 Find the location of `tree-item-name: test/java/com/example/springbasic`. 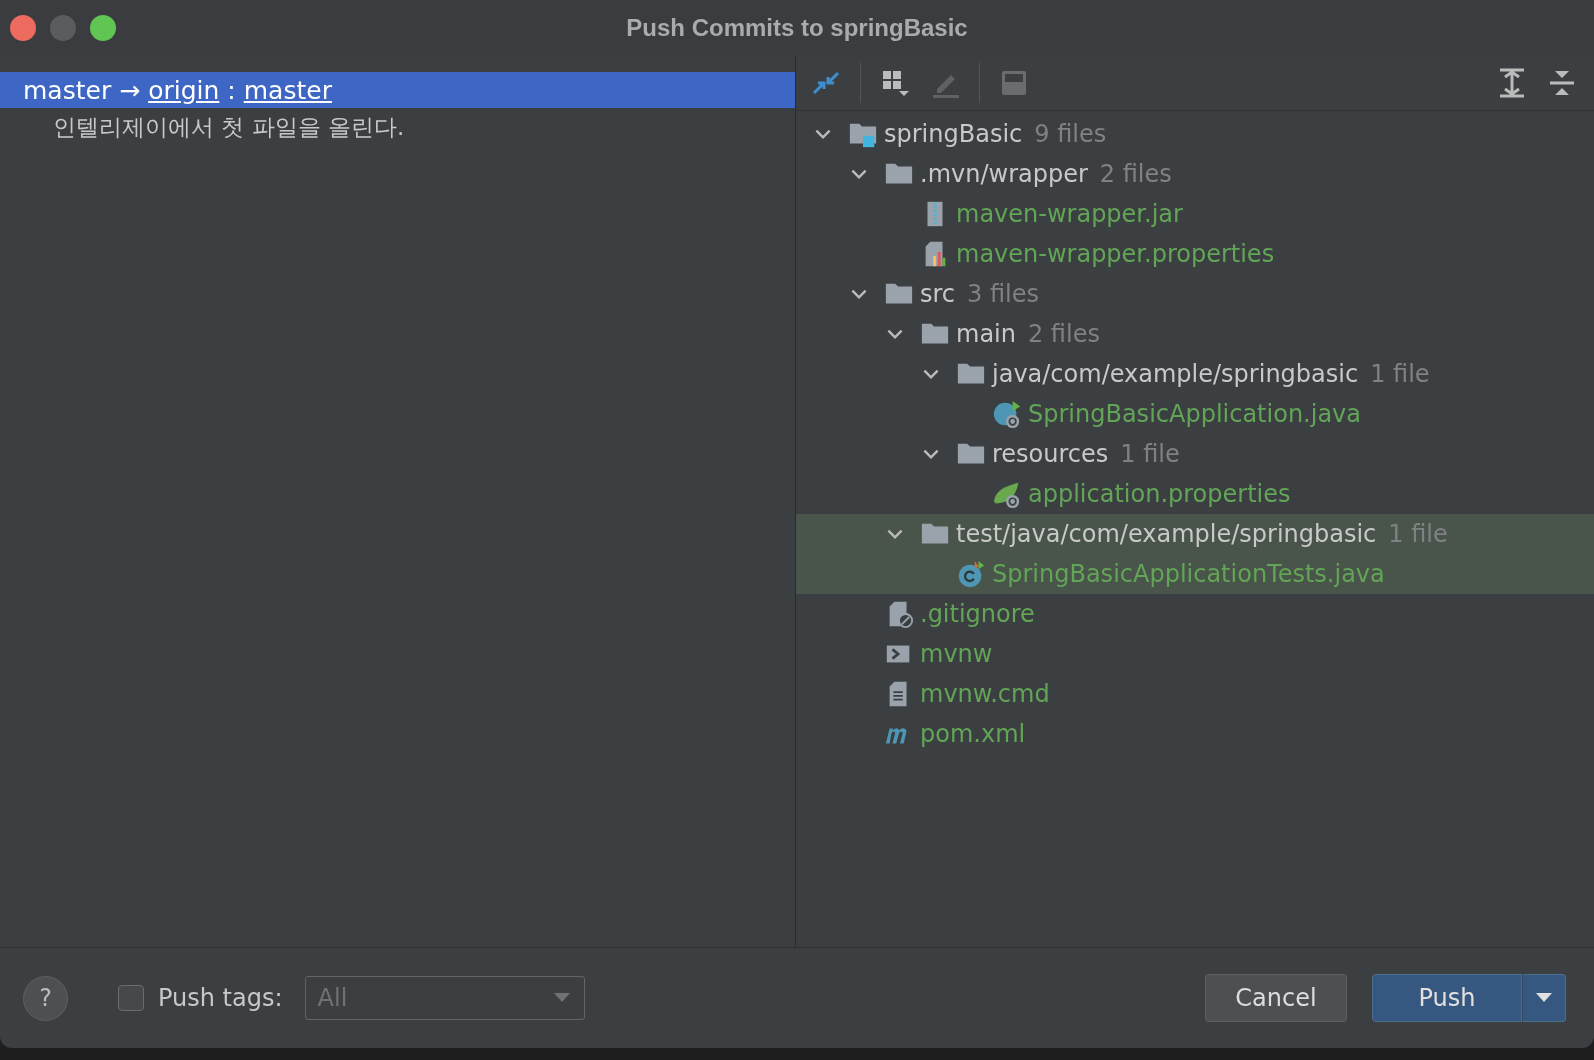

tree-item-name: test/java/com/example/springbasic is located at coordinates (1166, 534).